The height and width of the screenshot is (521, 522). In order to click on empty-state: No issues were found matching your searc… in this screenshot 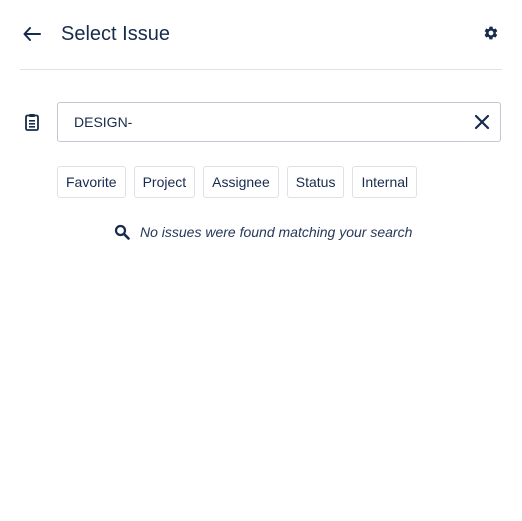, I will do `click(263, 232)`.